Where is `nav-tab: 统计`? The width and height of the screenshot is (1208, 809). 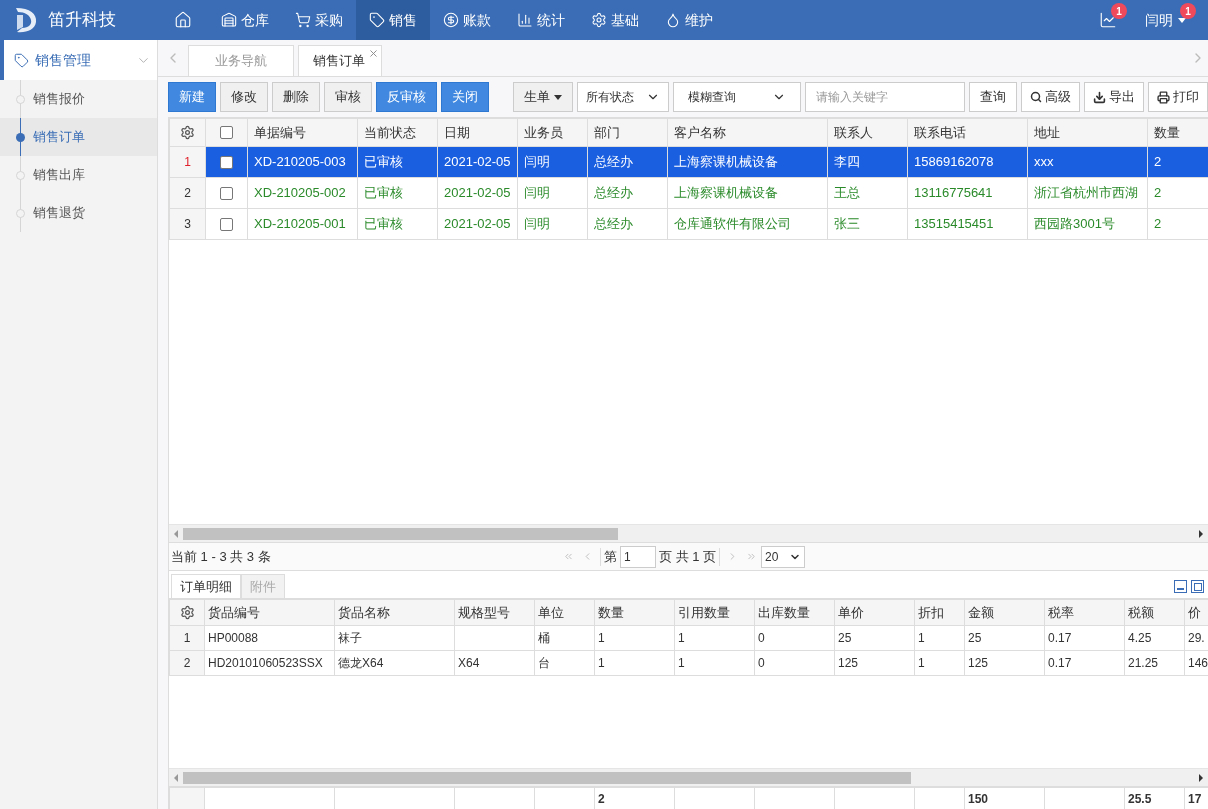 nav-tab: 统计 is located at coordinates (541, 20).